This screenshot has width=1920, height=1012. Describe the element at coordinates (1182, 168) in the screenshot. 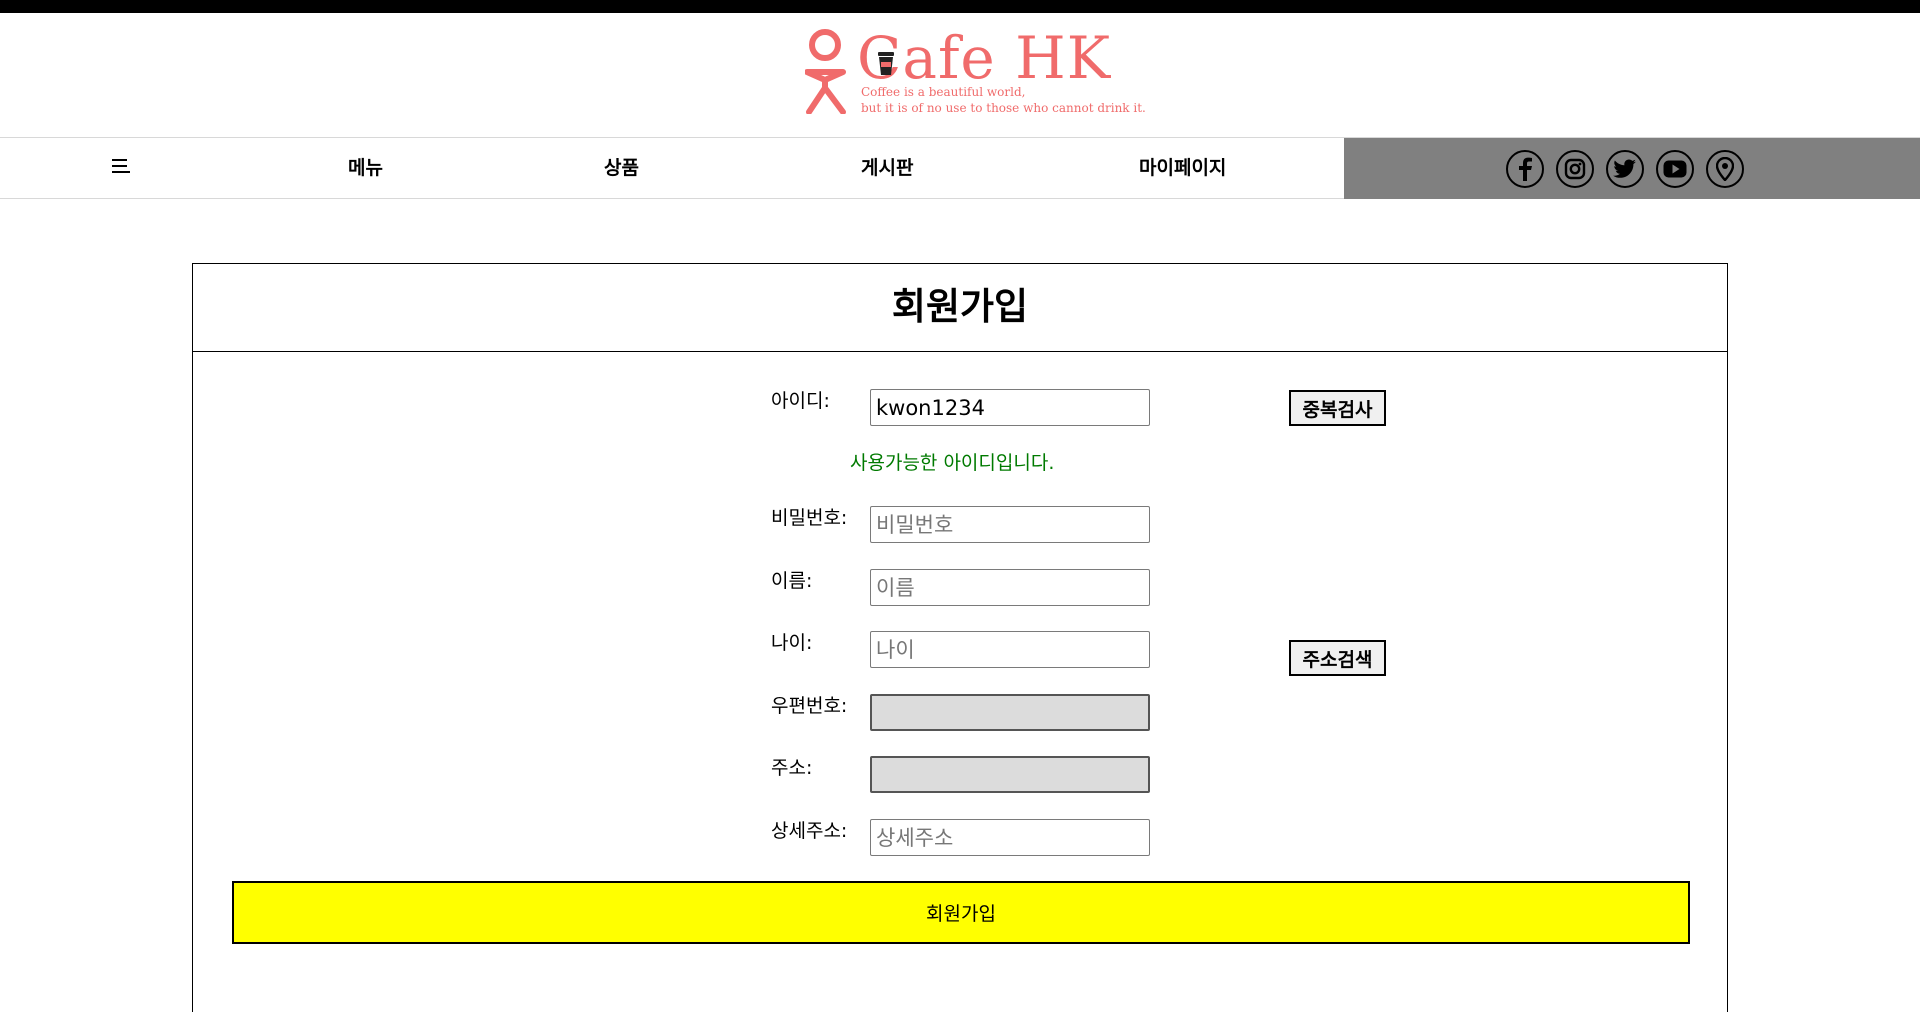

I see `nav-item-mypage: 마이페이지` at that location.